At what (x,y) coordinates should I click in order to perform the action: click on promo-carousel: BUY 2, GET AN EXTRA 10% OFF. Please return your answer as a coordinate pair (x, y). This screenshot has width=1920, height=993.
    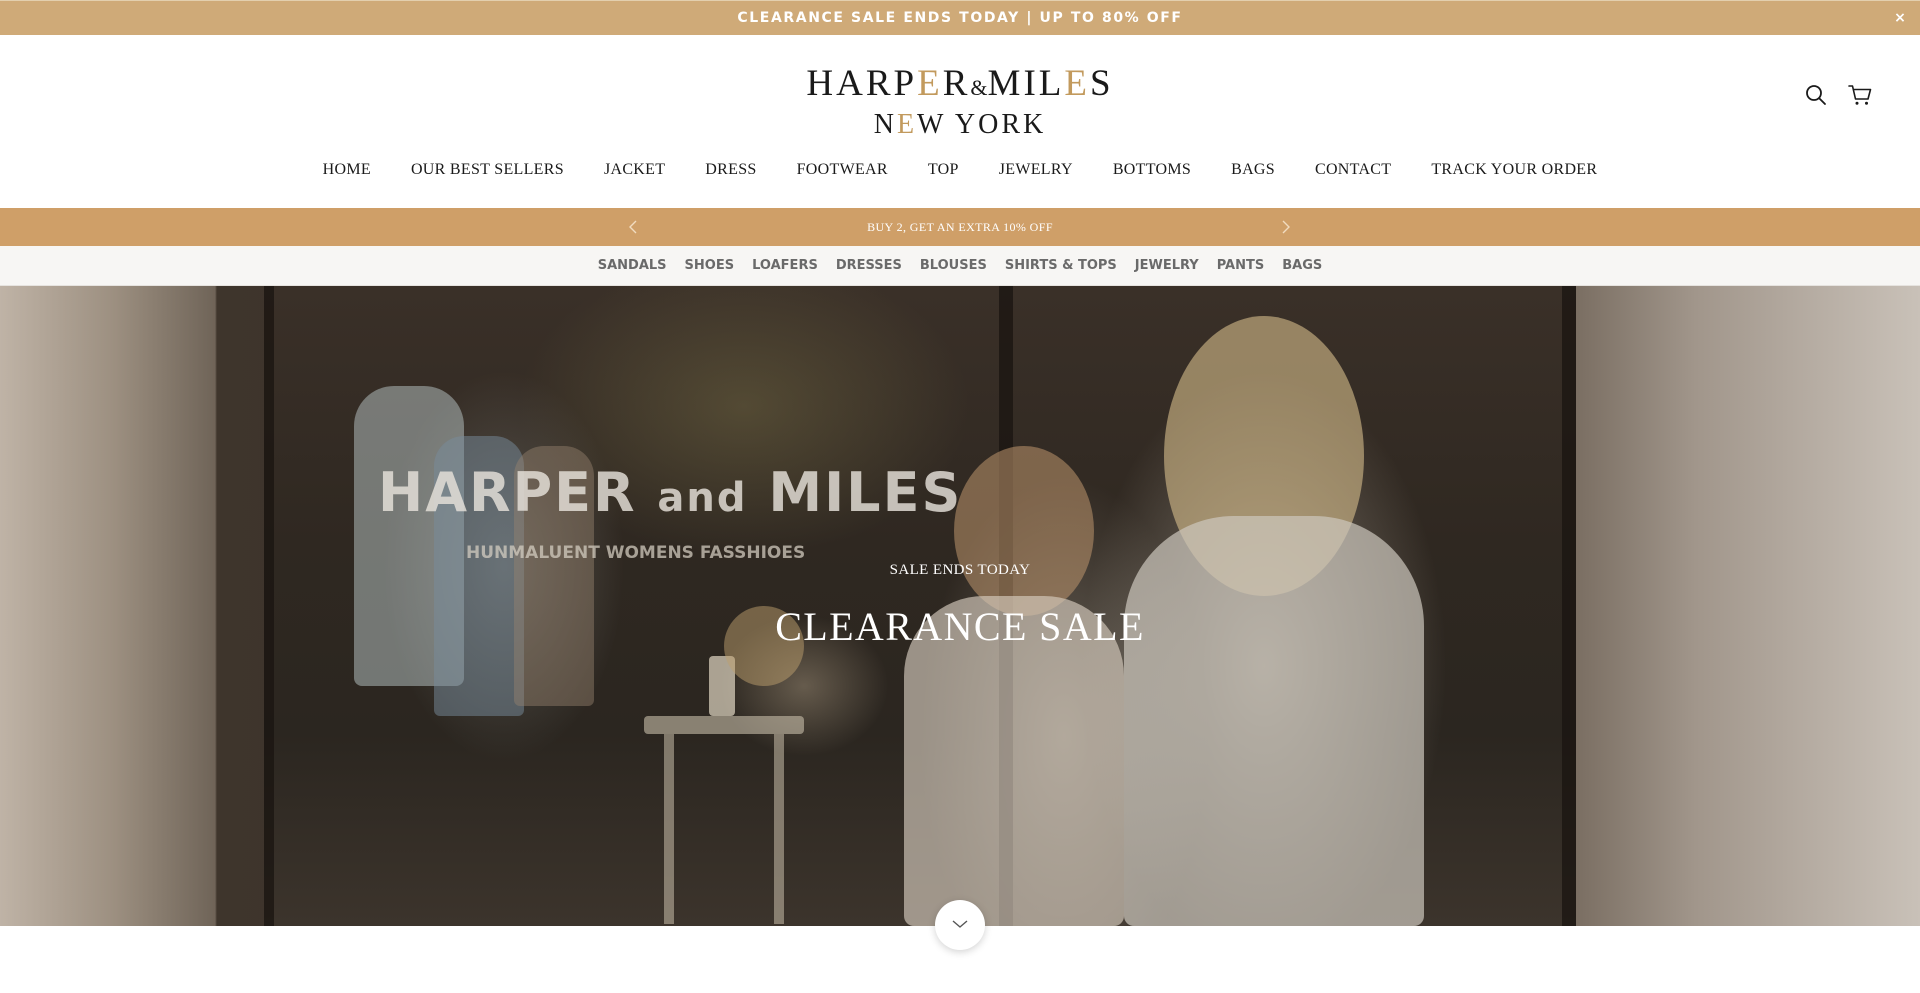
    Looking at the image, I should click on (960, 227).